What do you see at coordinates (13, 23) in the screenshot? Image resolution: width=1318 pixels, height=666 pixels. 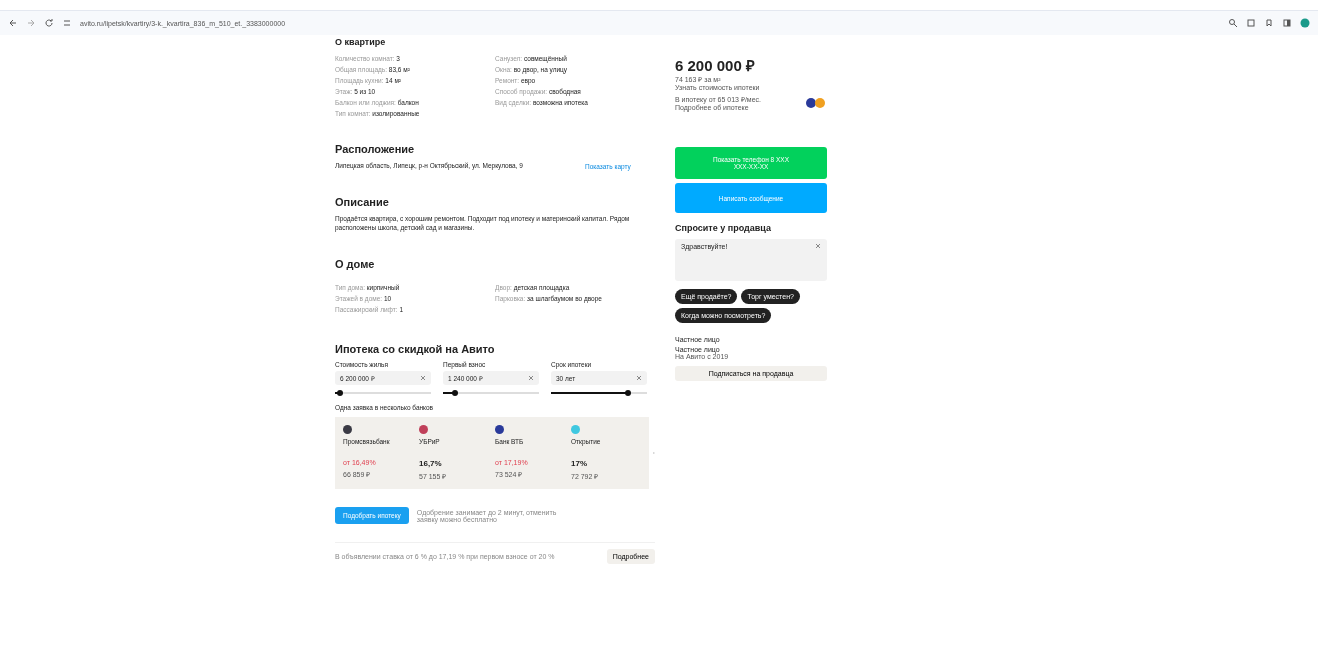 I see `back-icon` at bounding box center [13, 23].